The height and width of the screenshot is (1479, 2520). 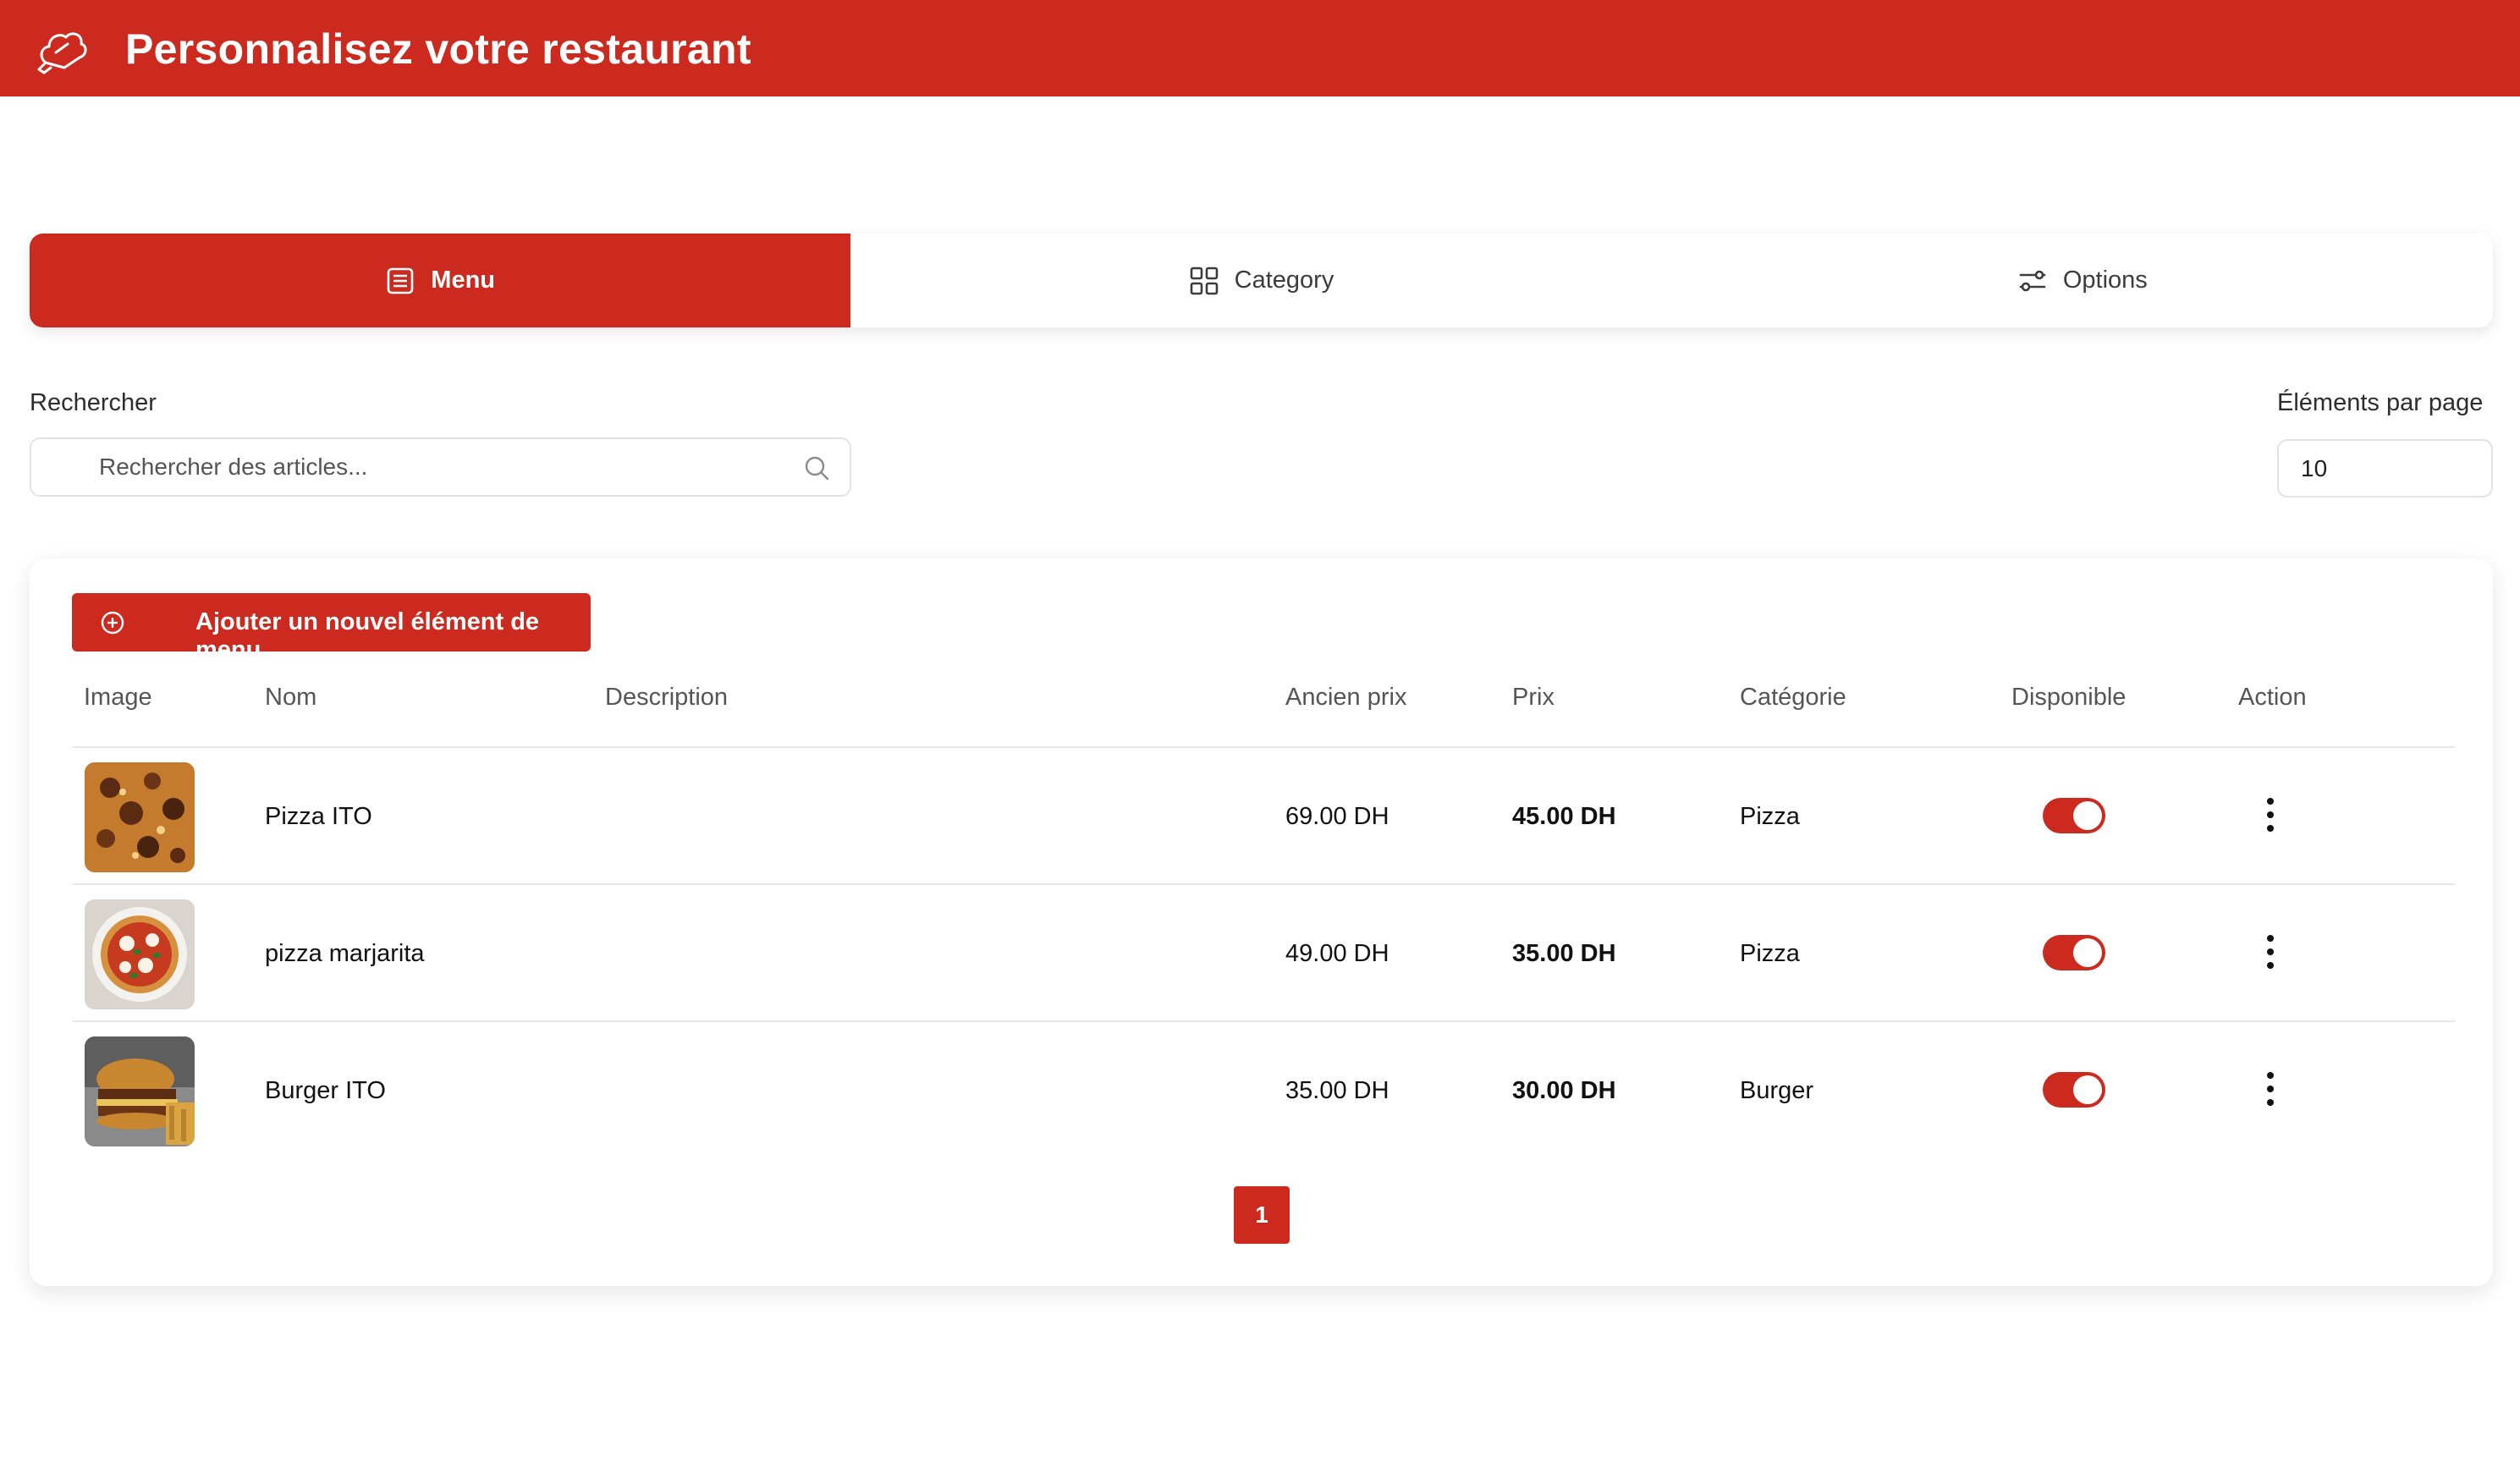 I want to click on sliders-icon, so click(x=2033, y=280).